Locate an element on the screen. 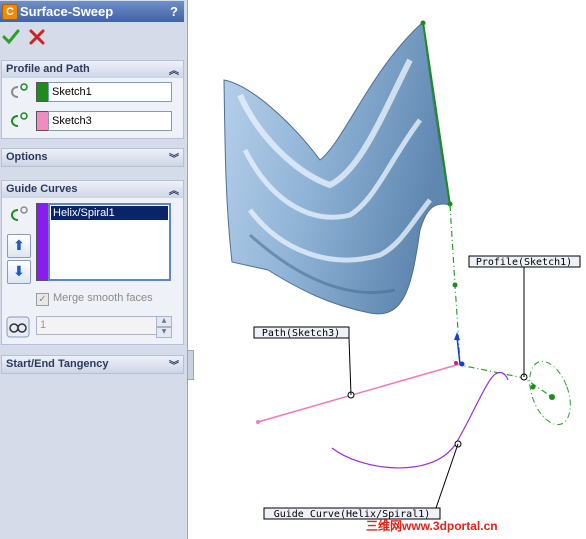 The width and height of the screenshot is (586, 539). red-x-icon is located at coordinates (37, 37).